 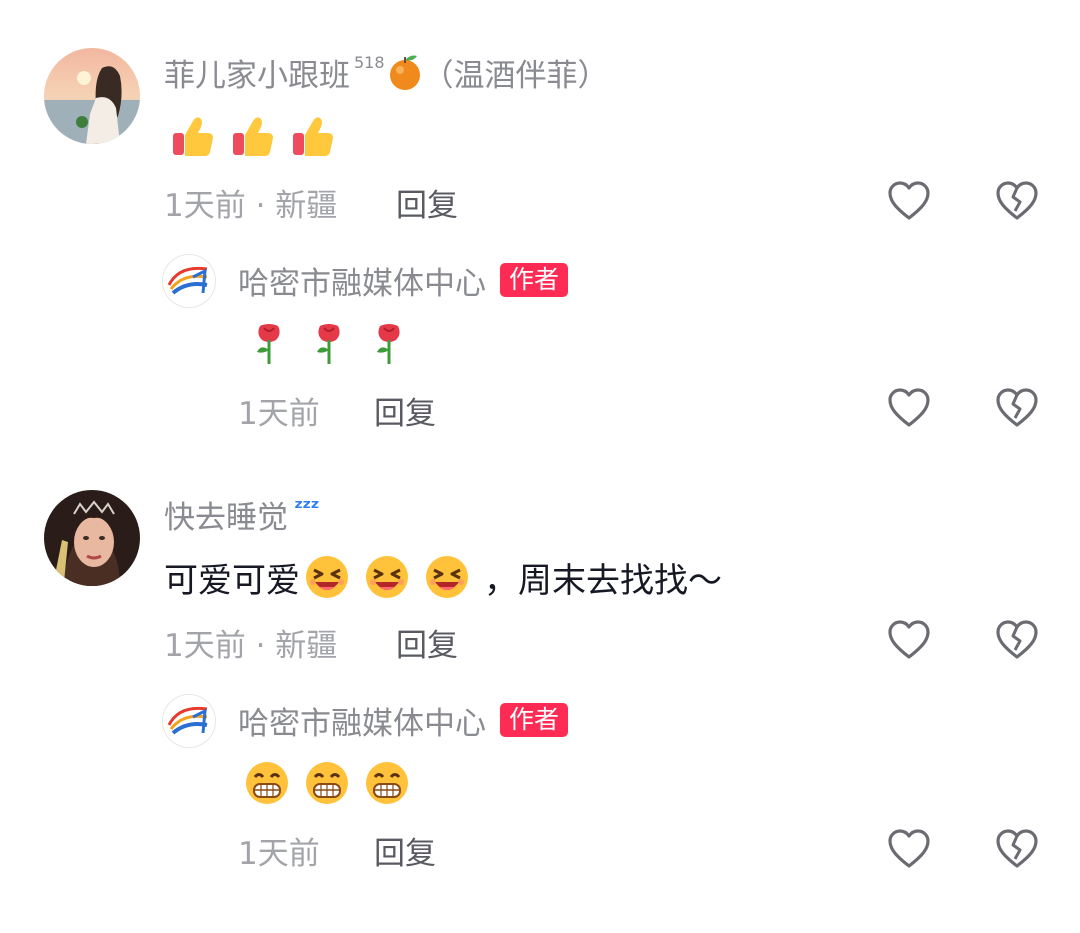 What do you see at coordinates (369, 62) in the screenshot?
I see `level-badge: 518` at bounding box center [369, 62].